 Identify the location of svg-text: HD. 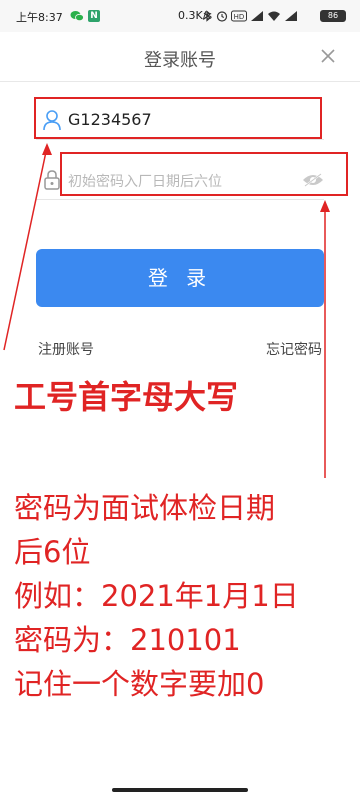
(239, 17).